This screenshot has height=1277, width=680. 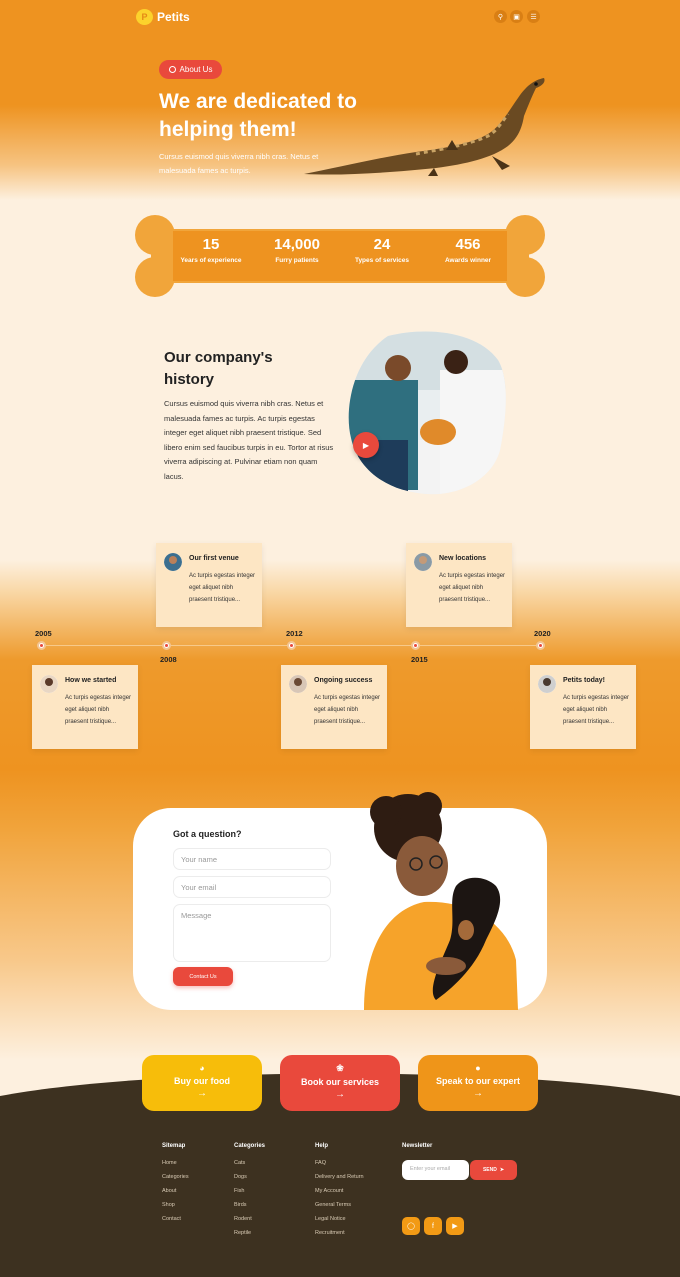 I want to click on footer-link: Dogs, so click(x=240, y=1177).